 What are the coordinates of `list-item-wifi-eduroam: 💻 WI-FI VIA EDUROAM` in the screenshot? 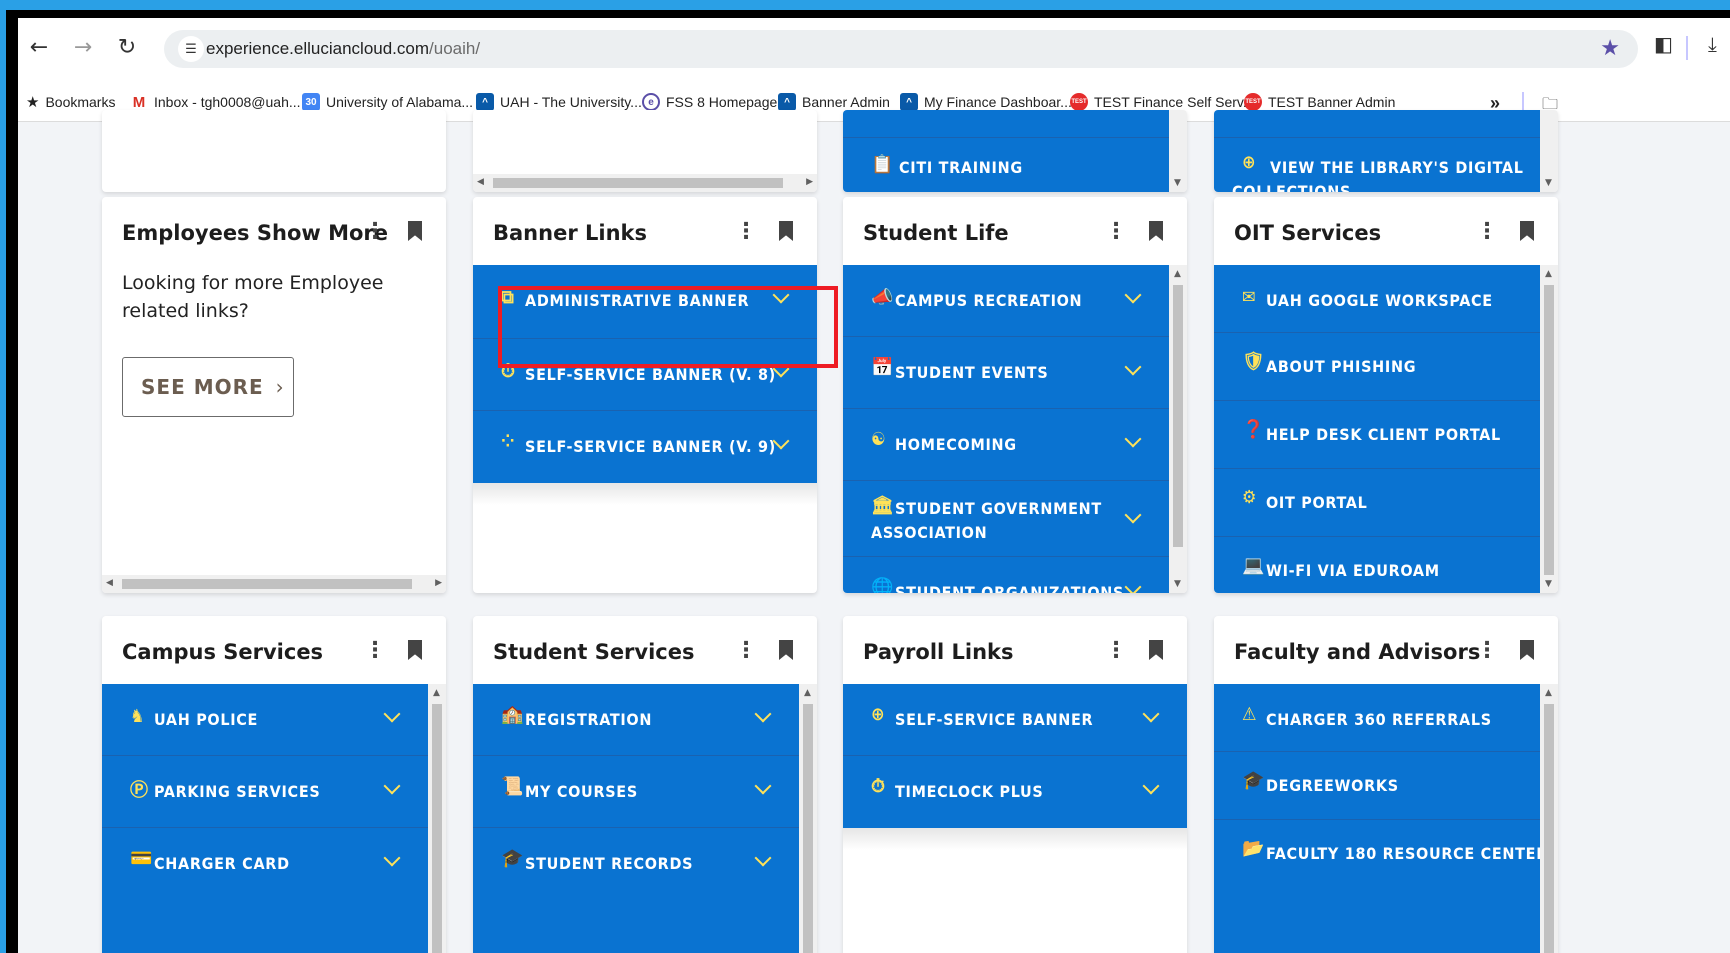 It's located at (1377, 565).